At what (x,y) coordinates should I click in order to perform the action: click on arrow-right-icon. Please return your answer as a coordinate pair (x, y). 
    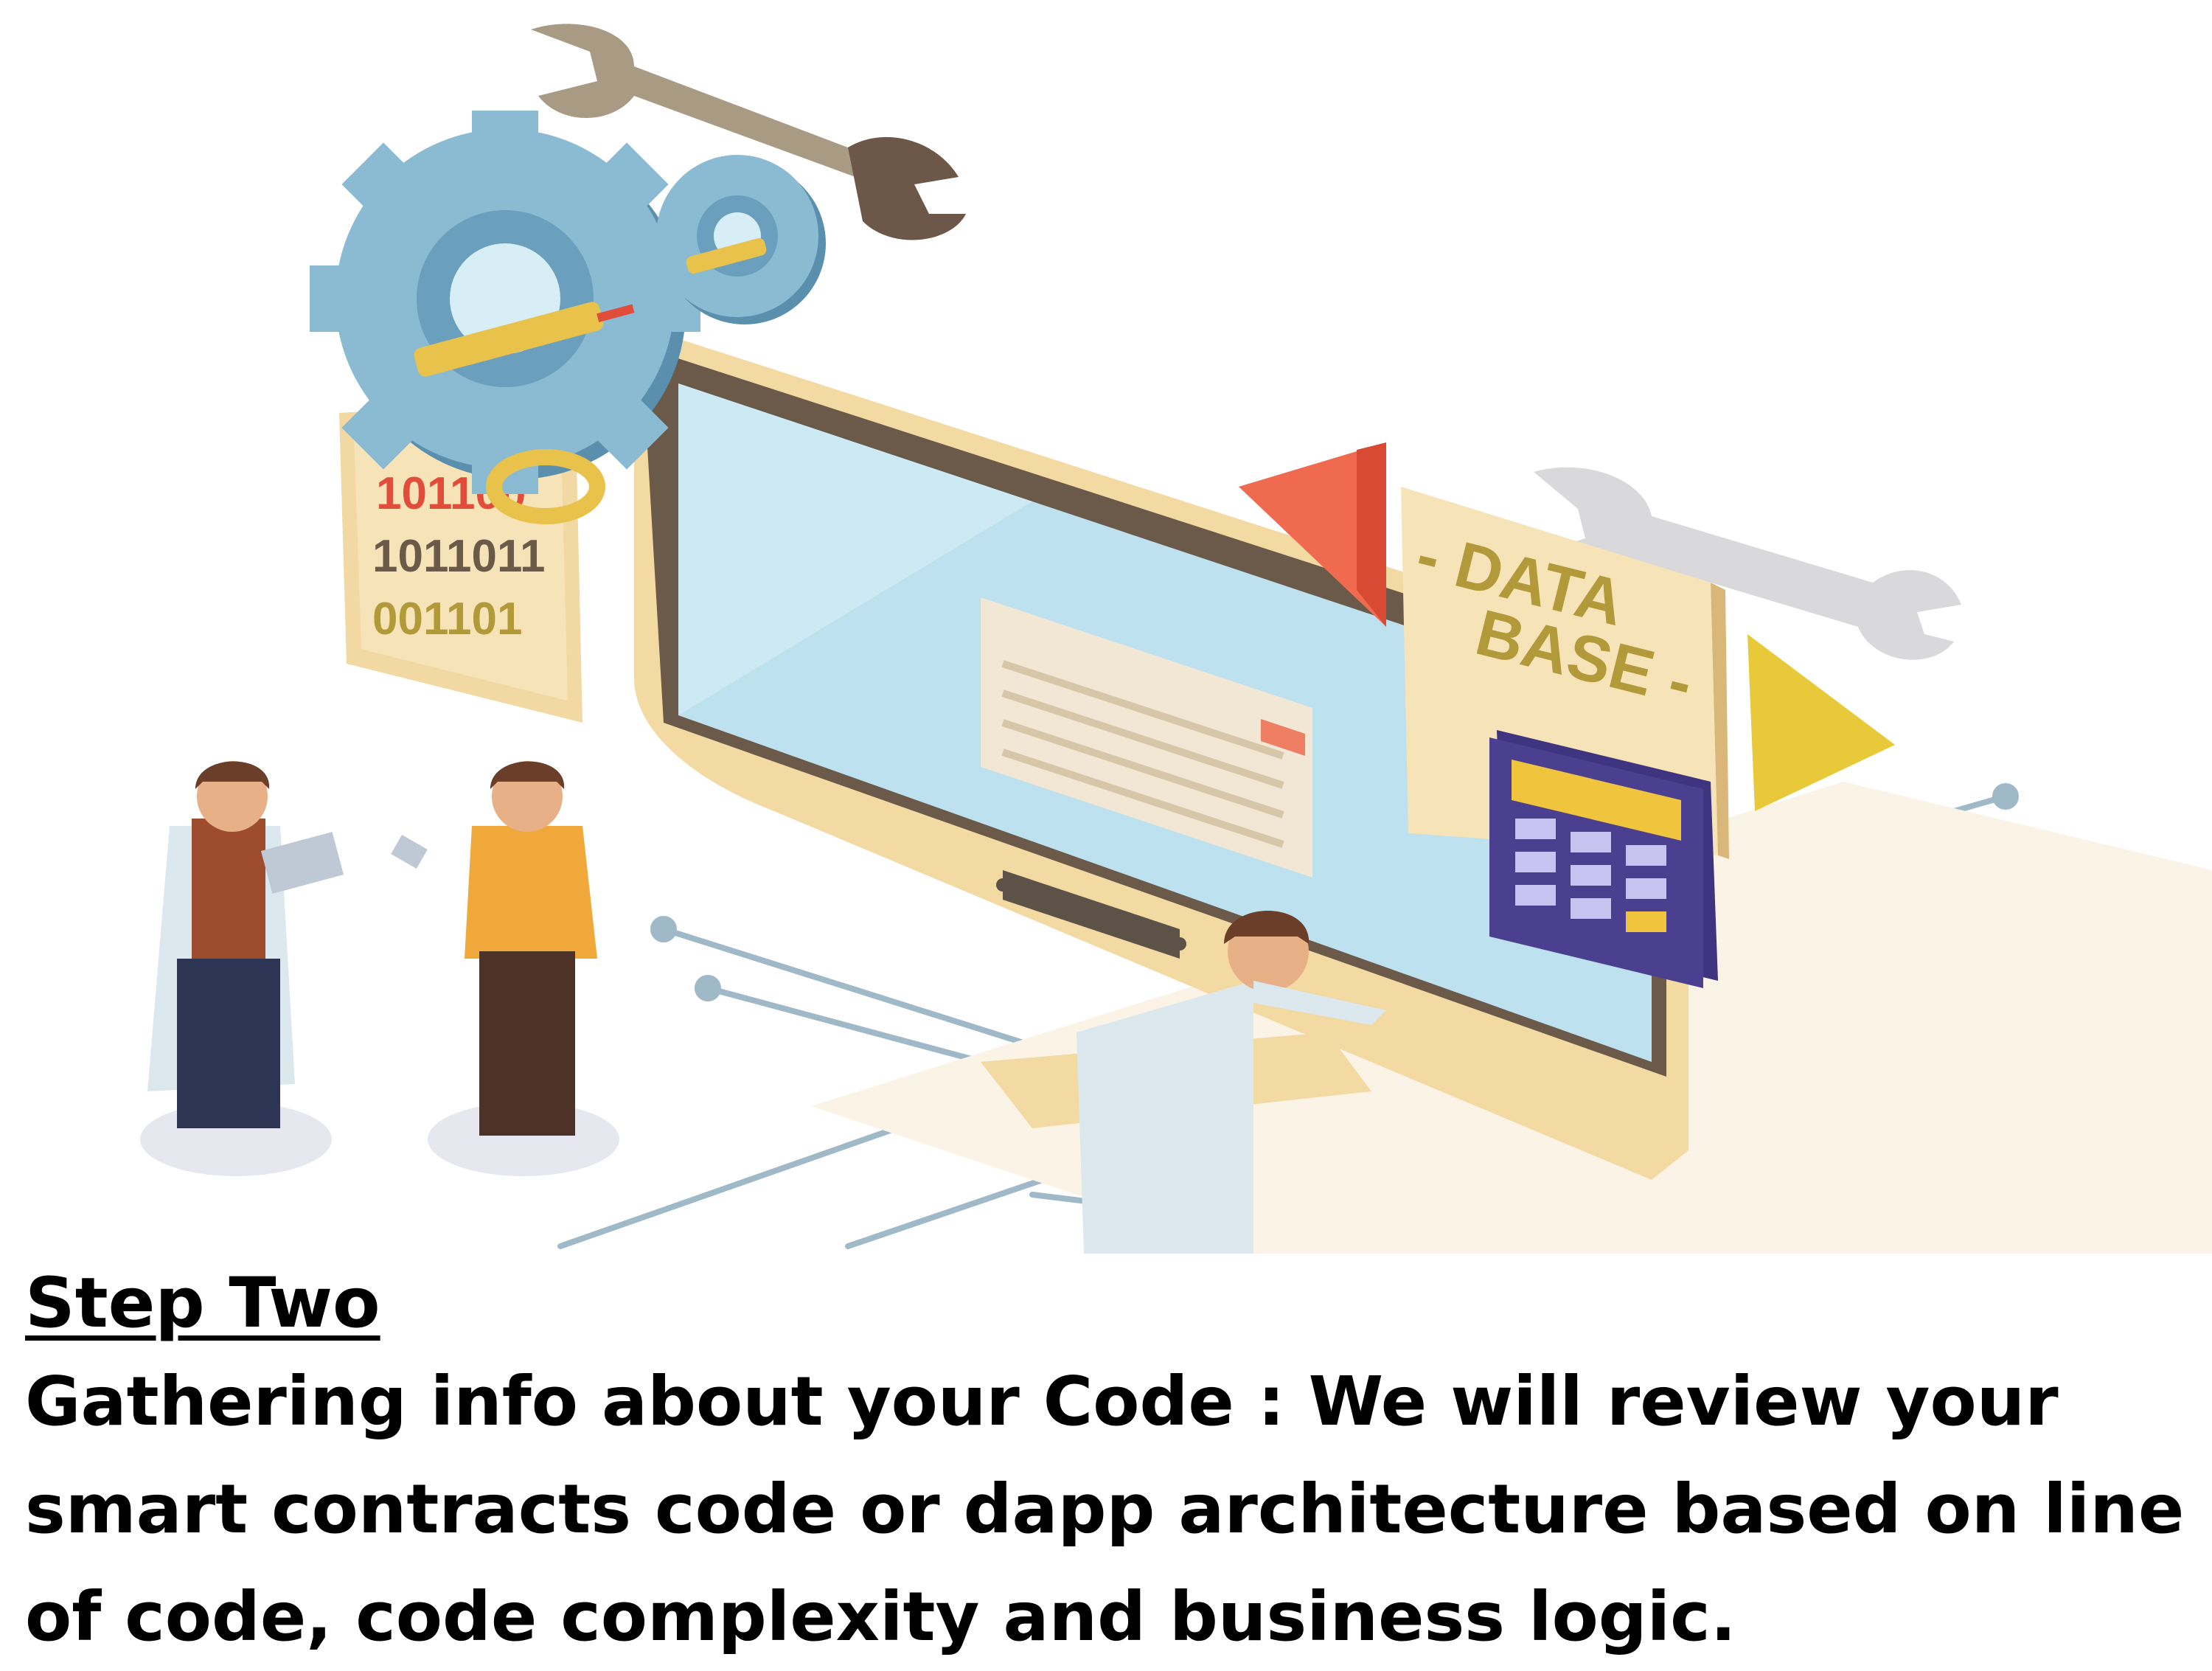
    Looking at the image, I should click on (1821, 722).